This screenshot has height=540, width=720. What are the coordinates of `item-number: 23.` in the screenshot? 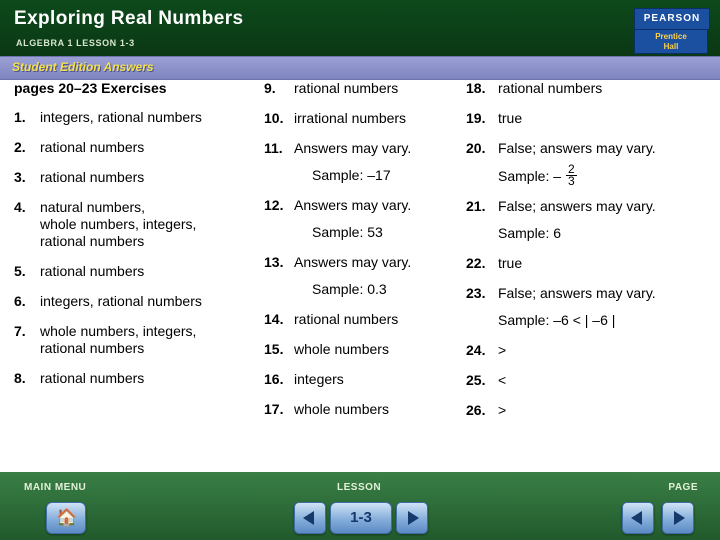 It's located at (476, 293).